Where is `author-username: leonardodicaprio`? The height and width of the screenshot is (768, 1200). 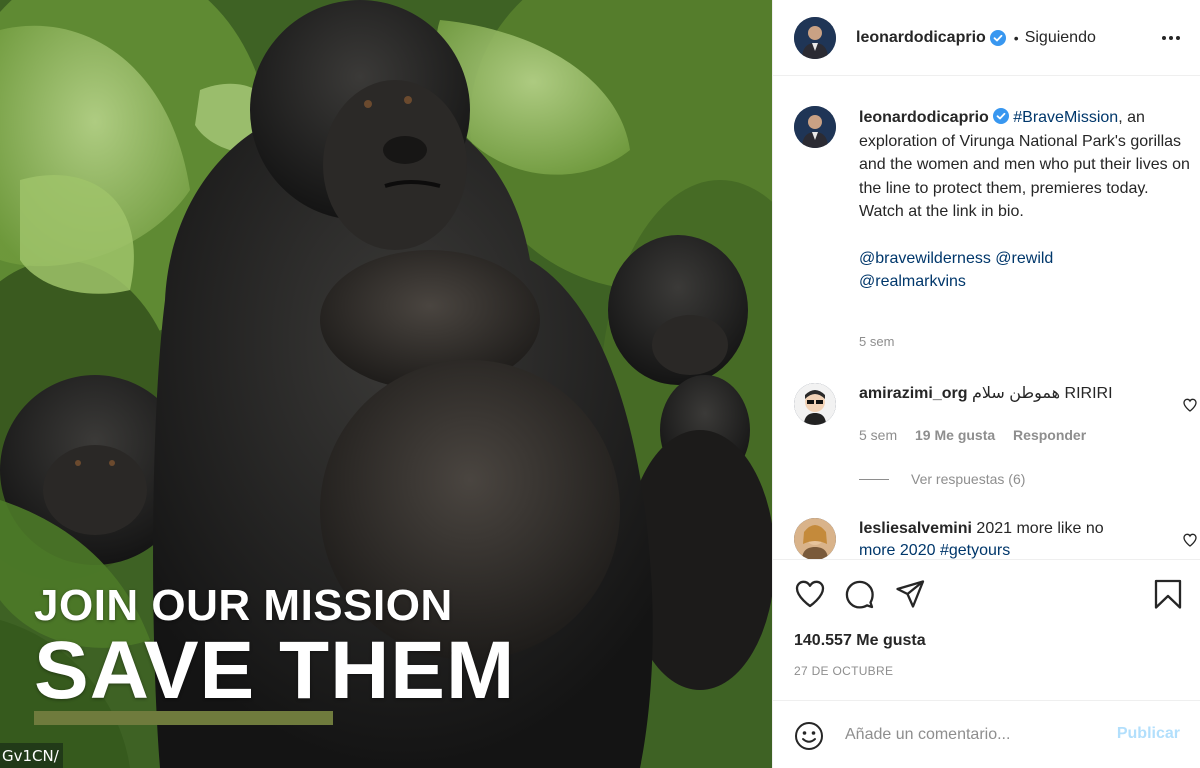
author-username: leonardodicaprio is located at coordinates (921, 38).